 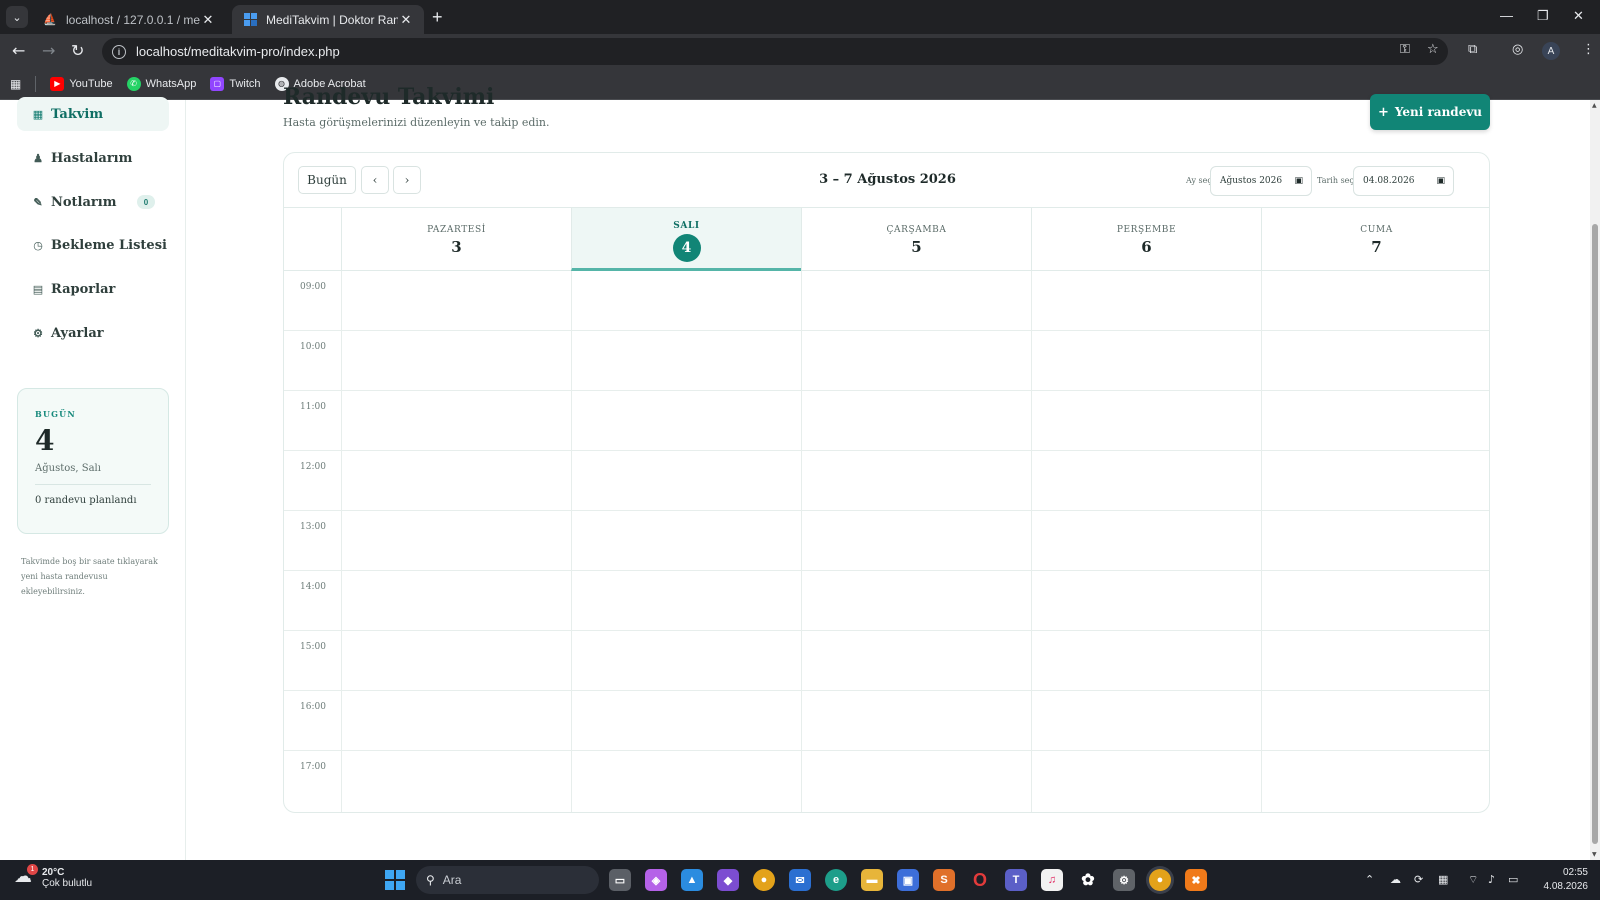 I want to click on app-tray-icon: ▦, so click(x=1443, y=879).